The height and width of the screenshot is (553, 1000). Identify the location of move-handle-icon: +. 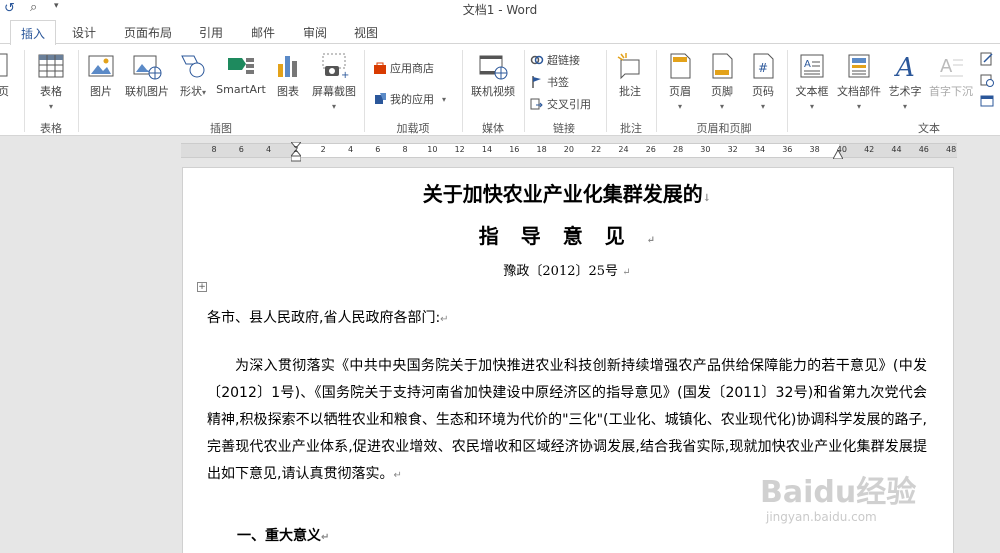
(202, 287).